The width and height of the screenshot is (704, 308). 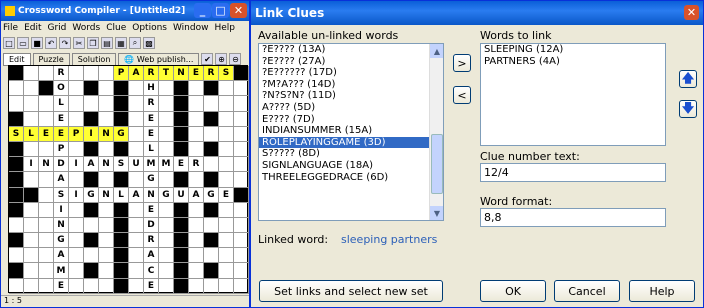 What do you see at coordinates (235, 59) in the screenshot?
I see `zoom-out-icon: ⊖` at bounding box center [235, 59].